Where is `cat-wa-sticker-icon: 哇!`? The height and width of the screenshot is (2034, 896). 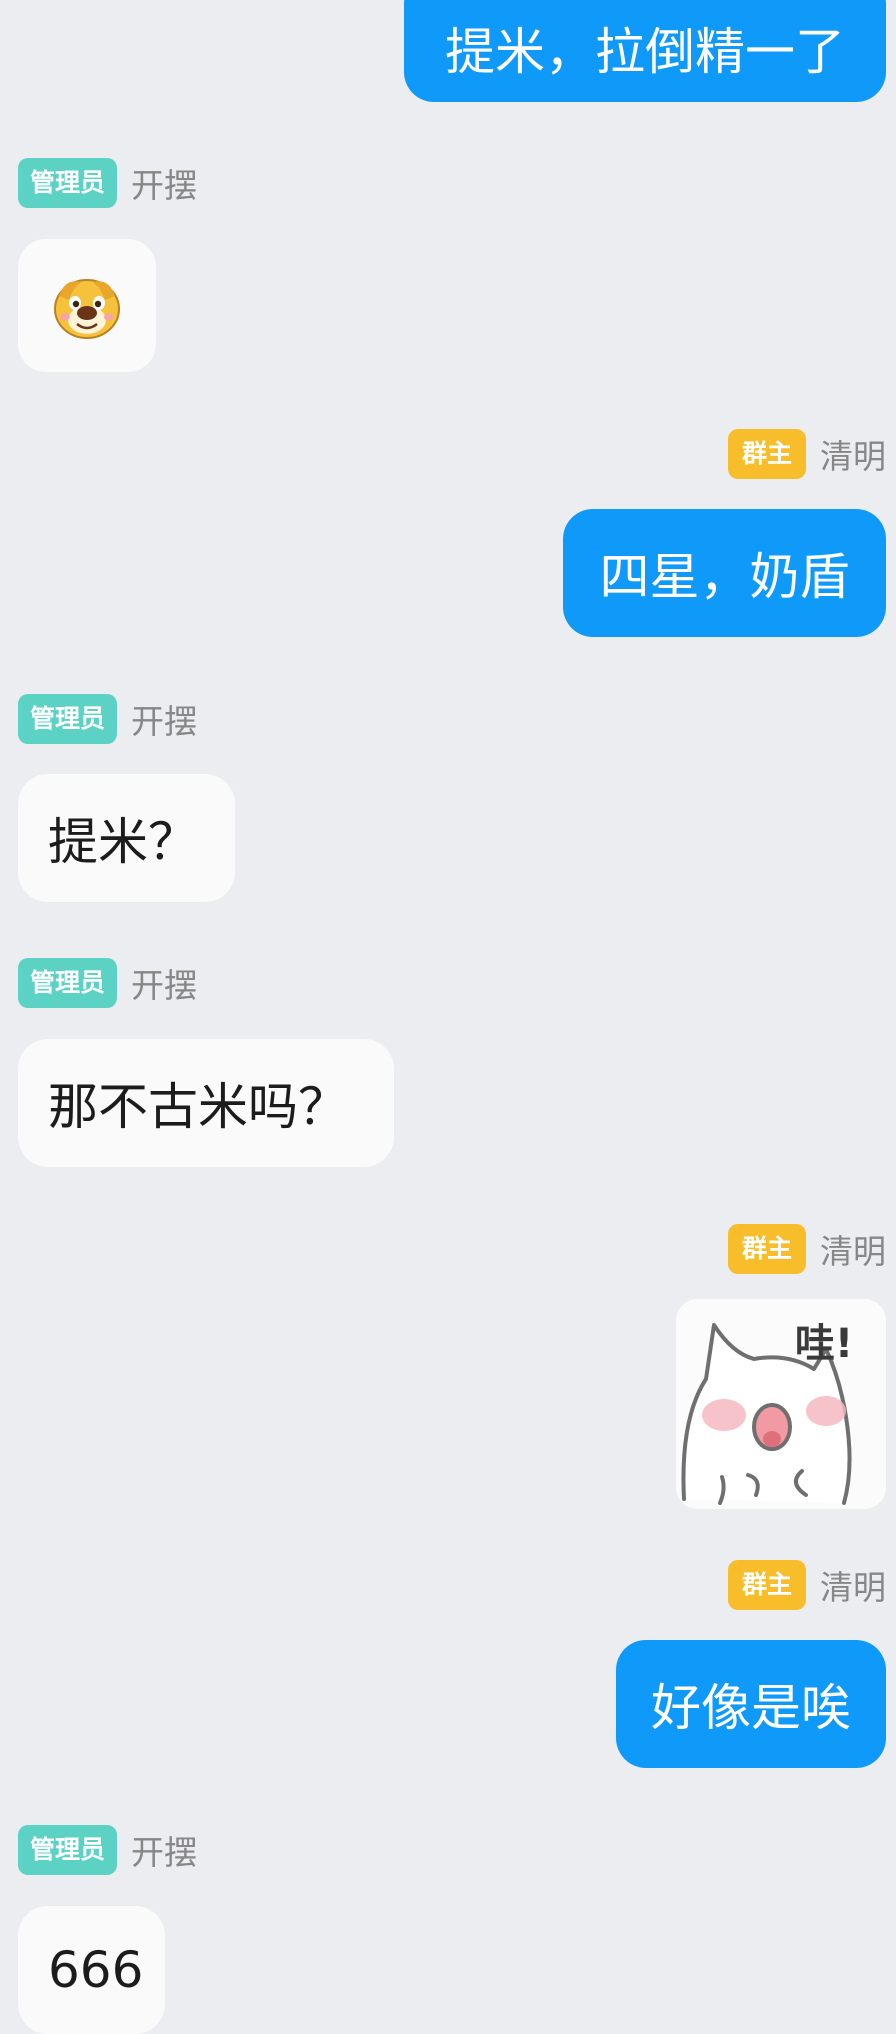
cat-wa-sticker-icon: 哇! is located at coordinates (781, 1404).